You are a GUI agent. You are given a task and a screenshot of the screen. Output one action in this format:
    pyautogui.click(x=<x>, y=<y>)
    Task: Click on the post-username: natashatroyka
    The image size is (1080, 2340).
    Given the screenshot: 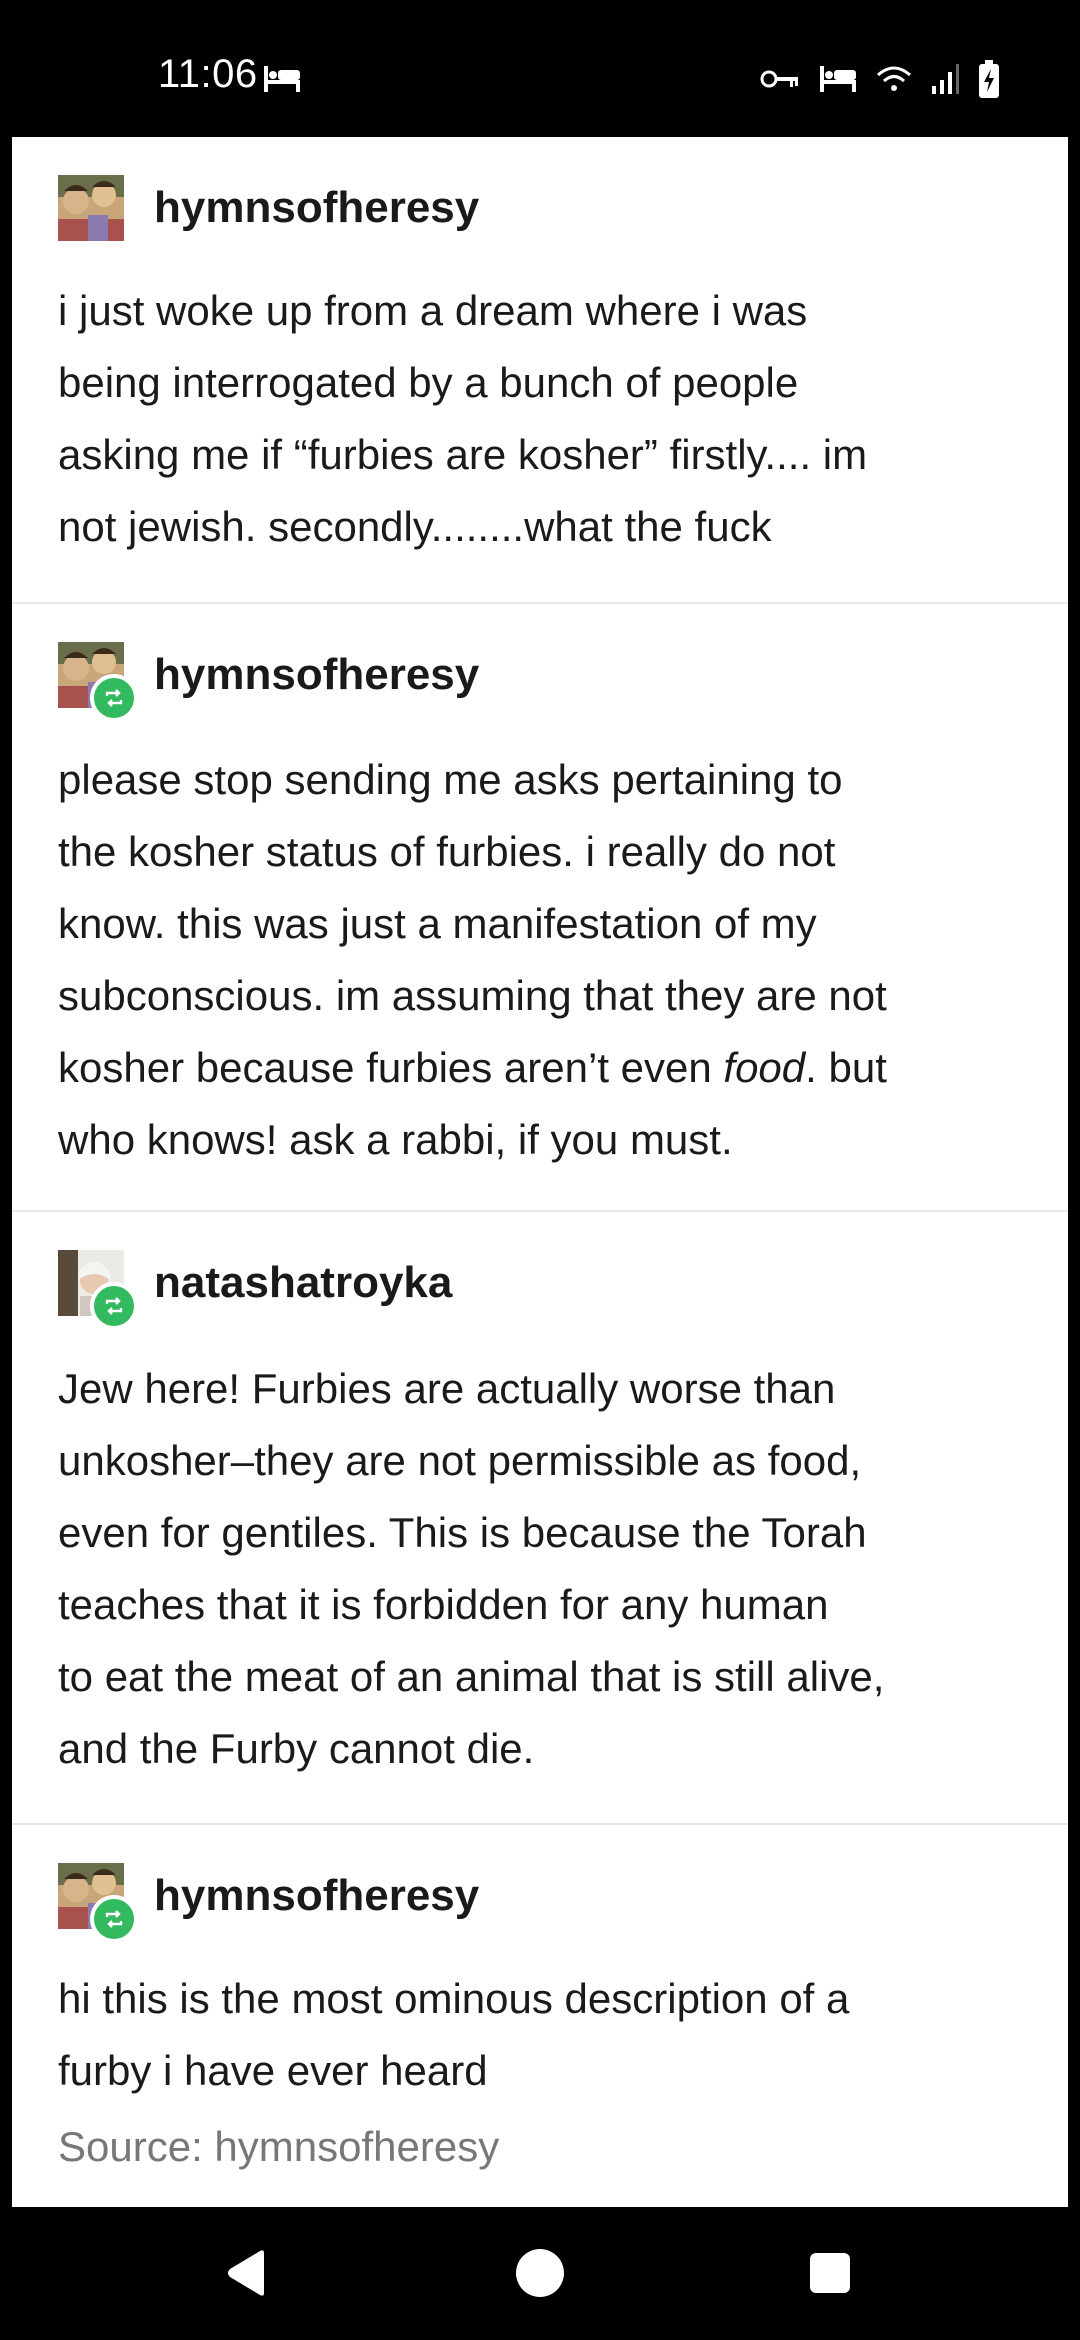 What is the action you would take?
    pyautogui.click(x=303, y=1283)
    